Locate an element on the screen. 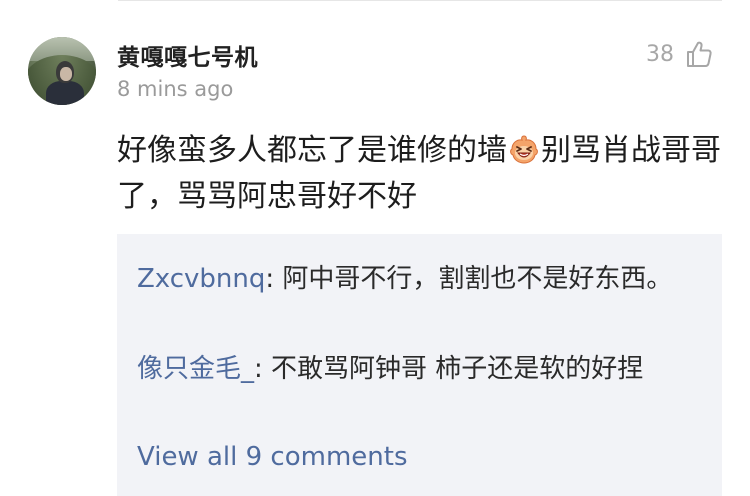 The height and width of the screenshot is (496, 750). comment-timestamp: 8 mins ago is located at coordinates (175, 89).